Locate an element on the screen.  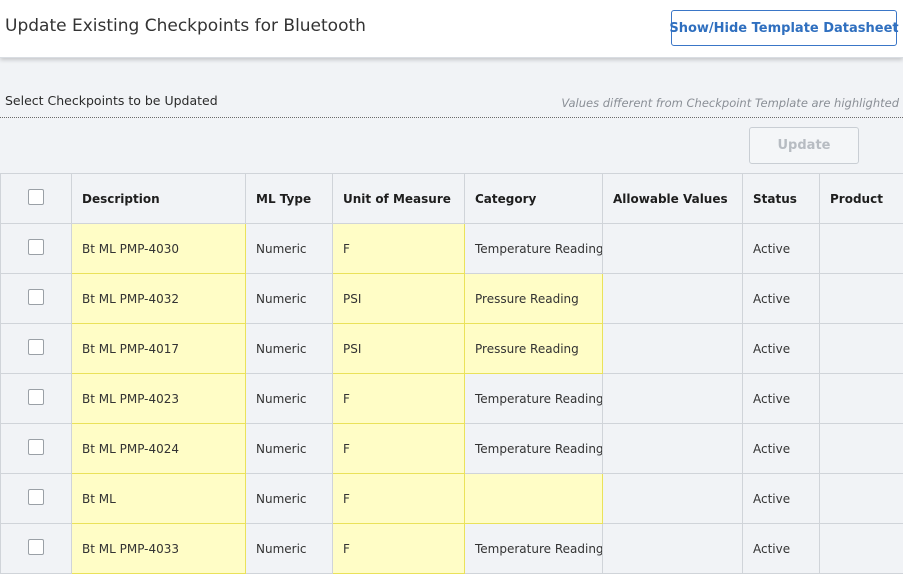
description-cell: Bt ML PMP-4017 is located at coordinates (159, 349).